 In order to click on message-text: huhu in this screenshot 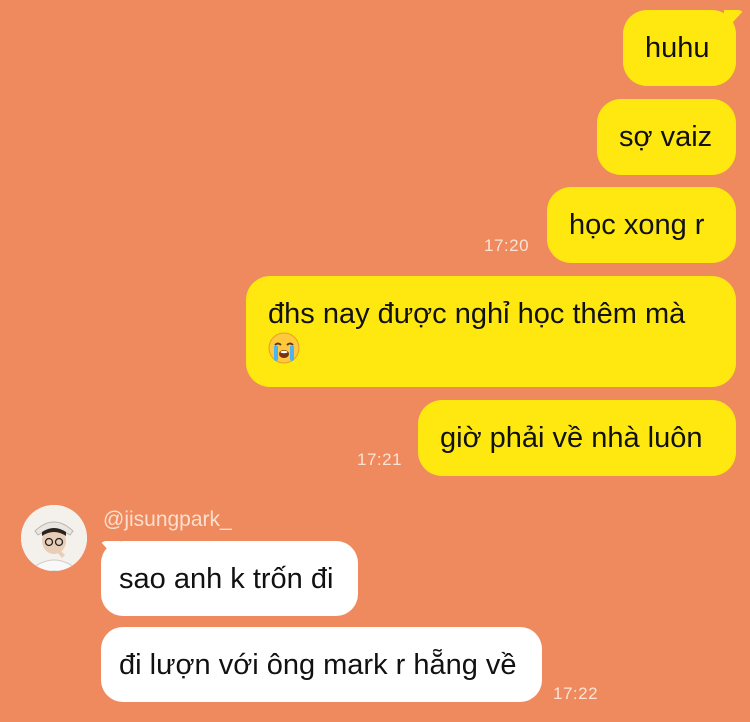, I will do `click(677, 48)`.